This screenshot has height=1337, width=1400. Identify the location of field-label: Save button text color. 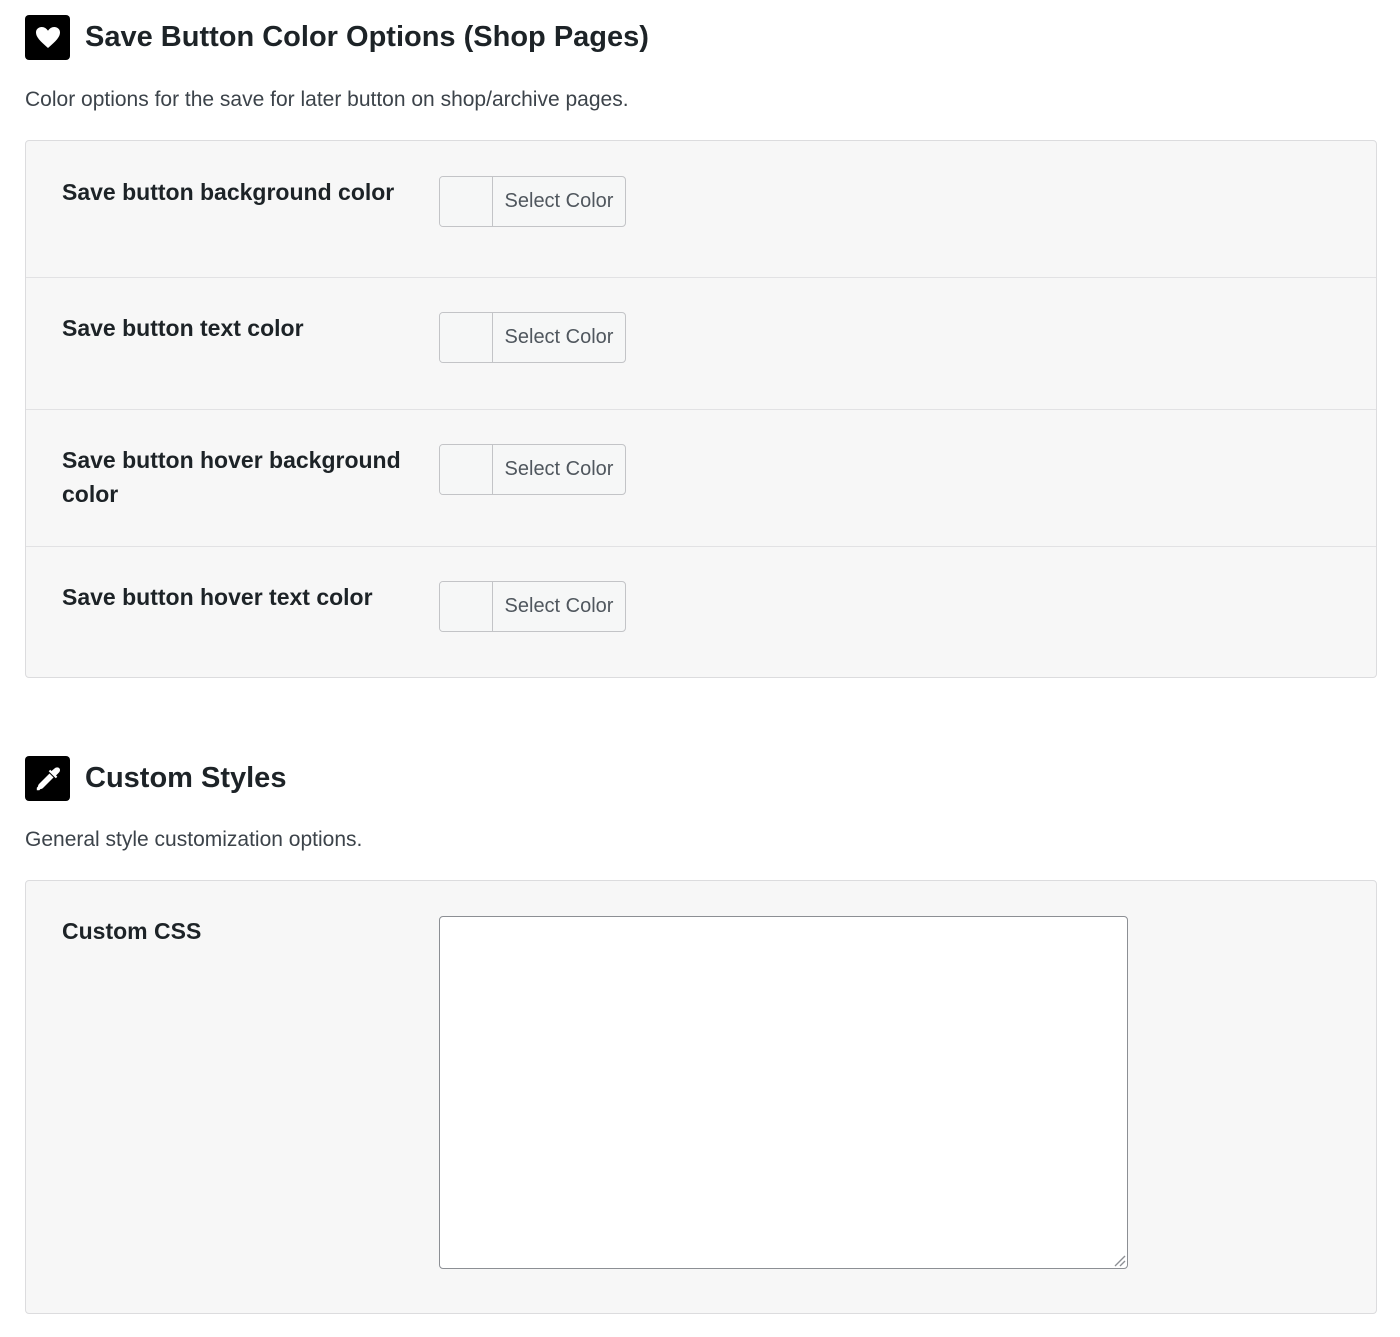
(183, 328).